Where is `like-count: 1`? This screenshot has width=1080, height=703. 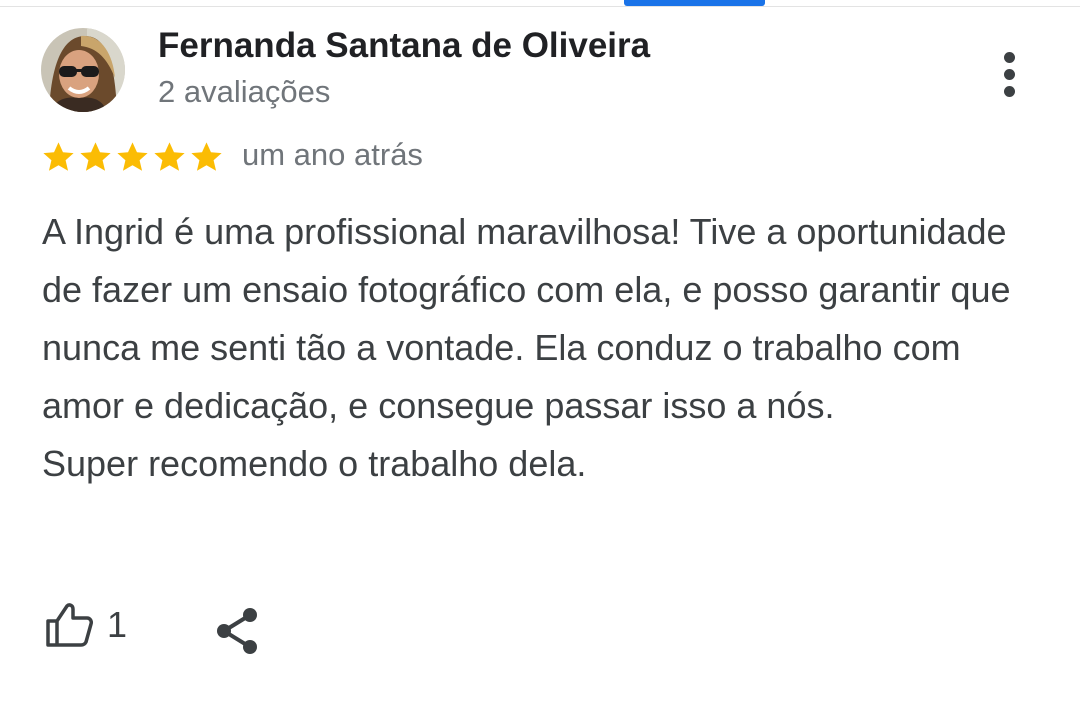
like-count: 1 is located at coordinates (117, 624).